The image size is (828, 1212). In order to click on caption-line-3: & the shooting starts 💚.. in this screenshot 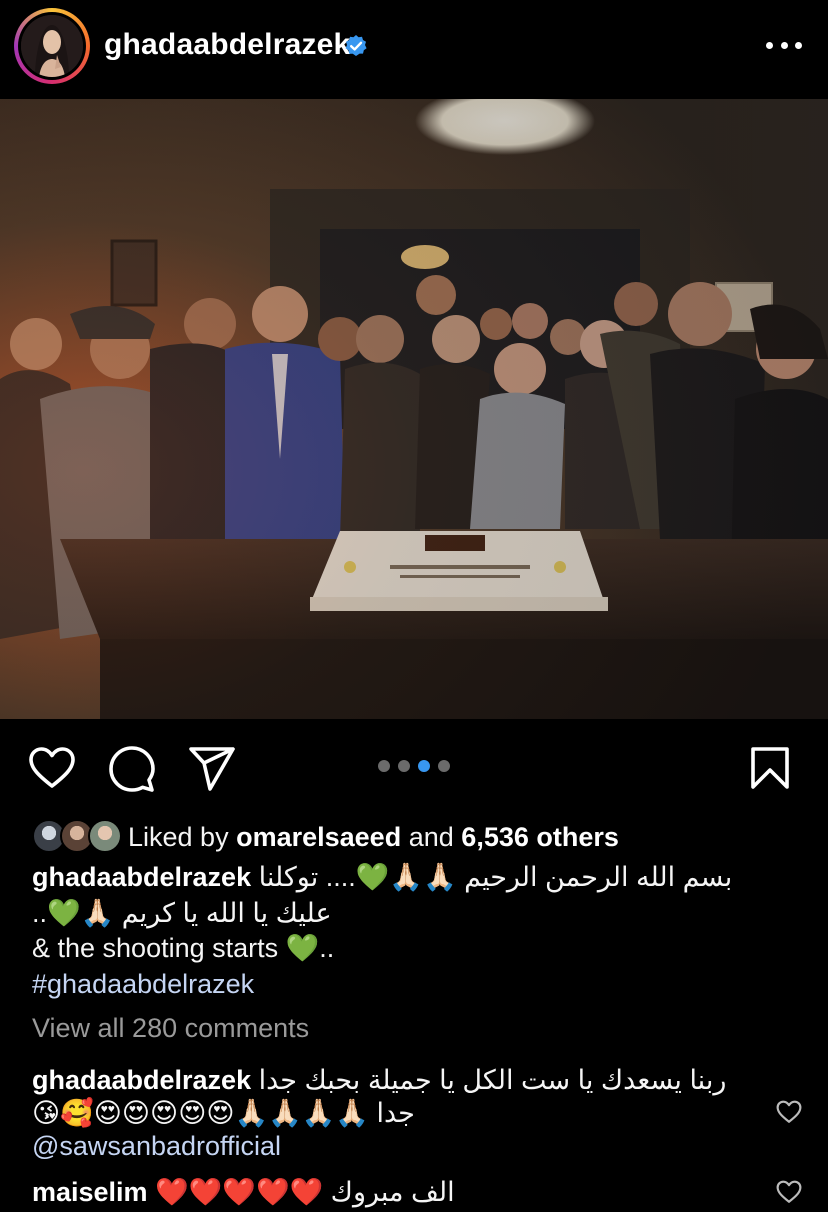, I will do `click(183, 948)`.